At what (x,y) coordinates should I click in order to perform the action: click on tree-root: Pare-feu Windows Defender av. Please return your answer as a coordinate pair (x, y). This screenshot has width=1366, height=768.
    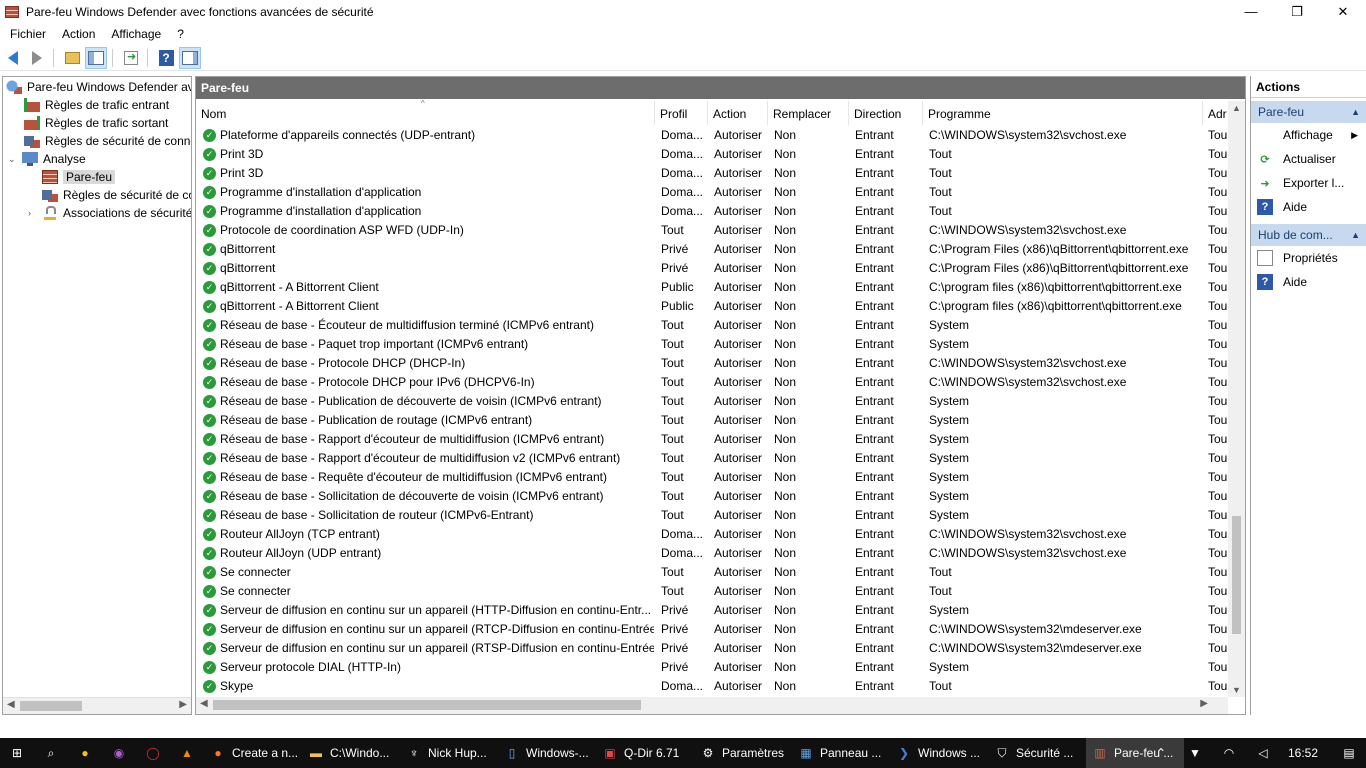
    Looking at the image, I should click on (98, 87).